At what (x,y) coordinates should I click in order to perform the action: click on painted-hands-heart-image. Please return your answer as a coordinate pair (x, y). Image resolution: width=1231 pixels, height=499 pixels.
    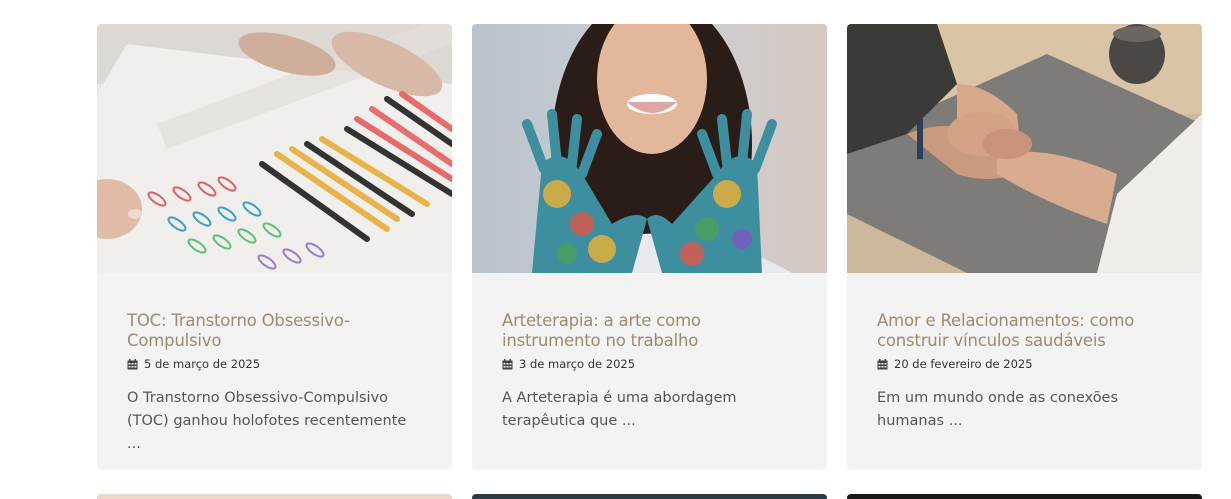
    Looking at the image, I should click on (649, 148).